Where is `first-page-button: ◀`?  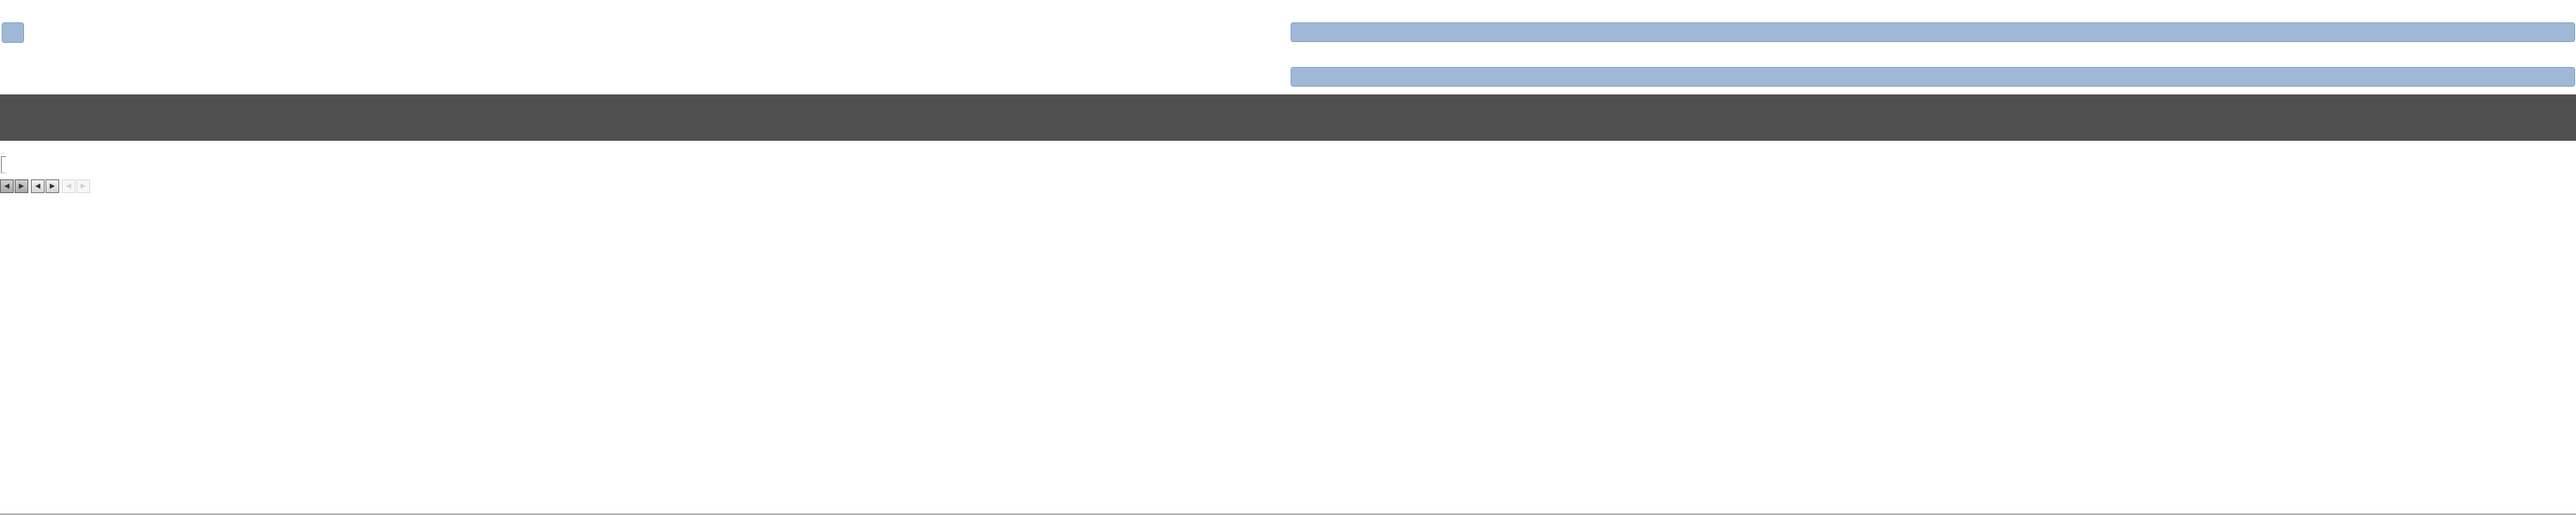
first-page-button: ◀ is located at coordinates (7, 186).